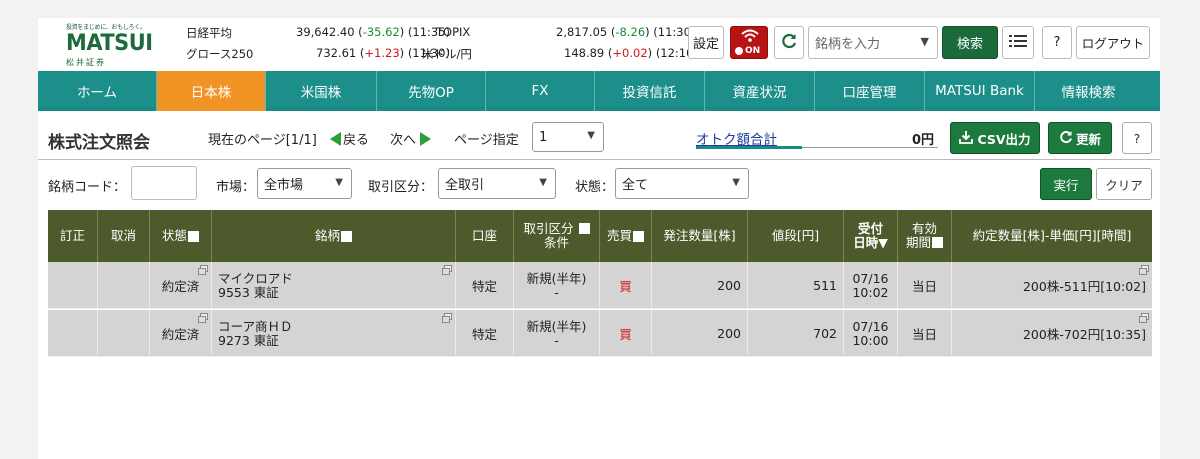 The width and height of the screenshot is (1200, 459). What do you see at coordinates (650, 91) in the screenshot?
I see `nav-mutual-funds: 投資信託` at bounding box center [650, 91].